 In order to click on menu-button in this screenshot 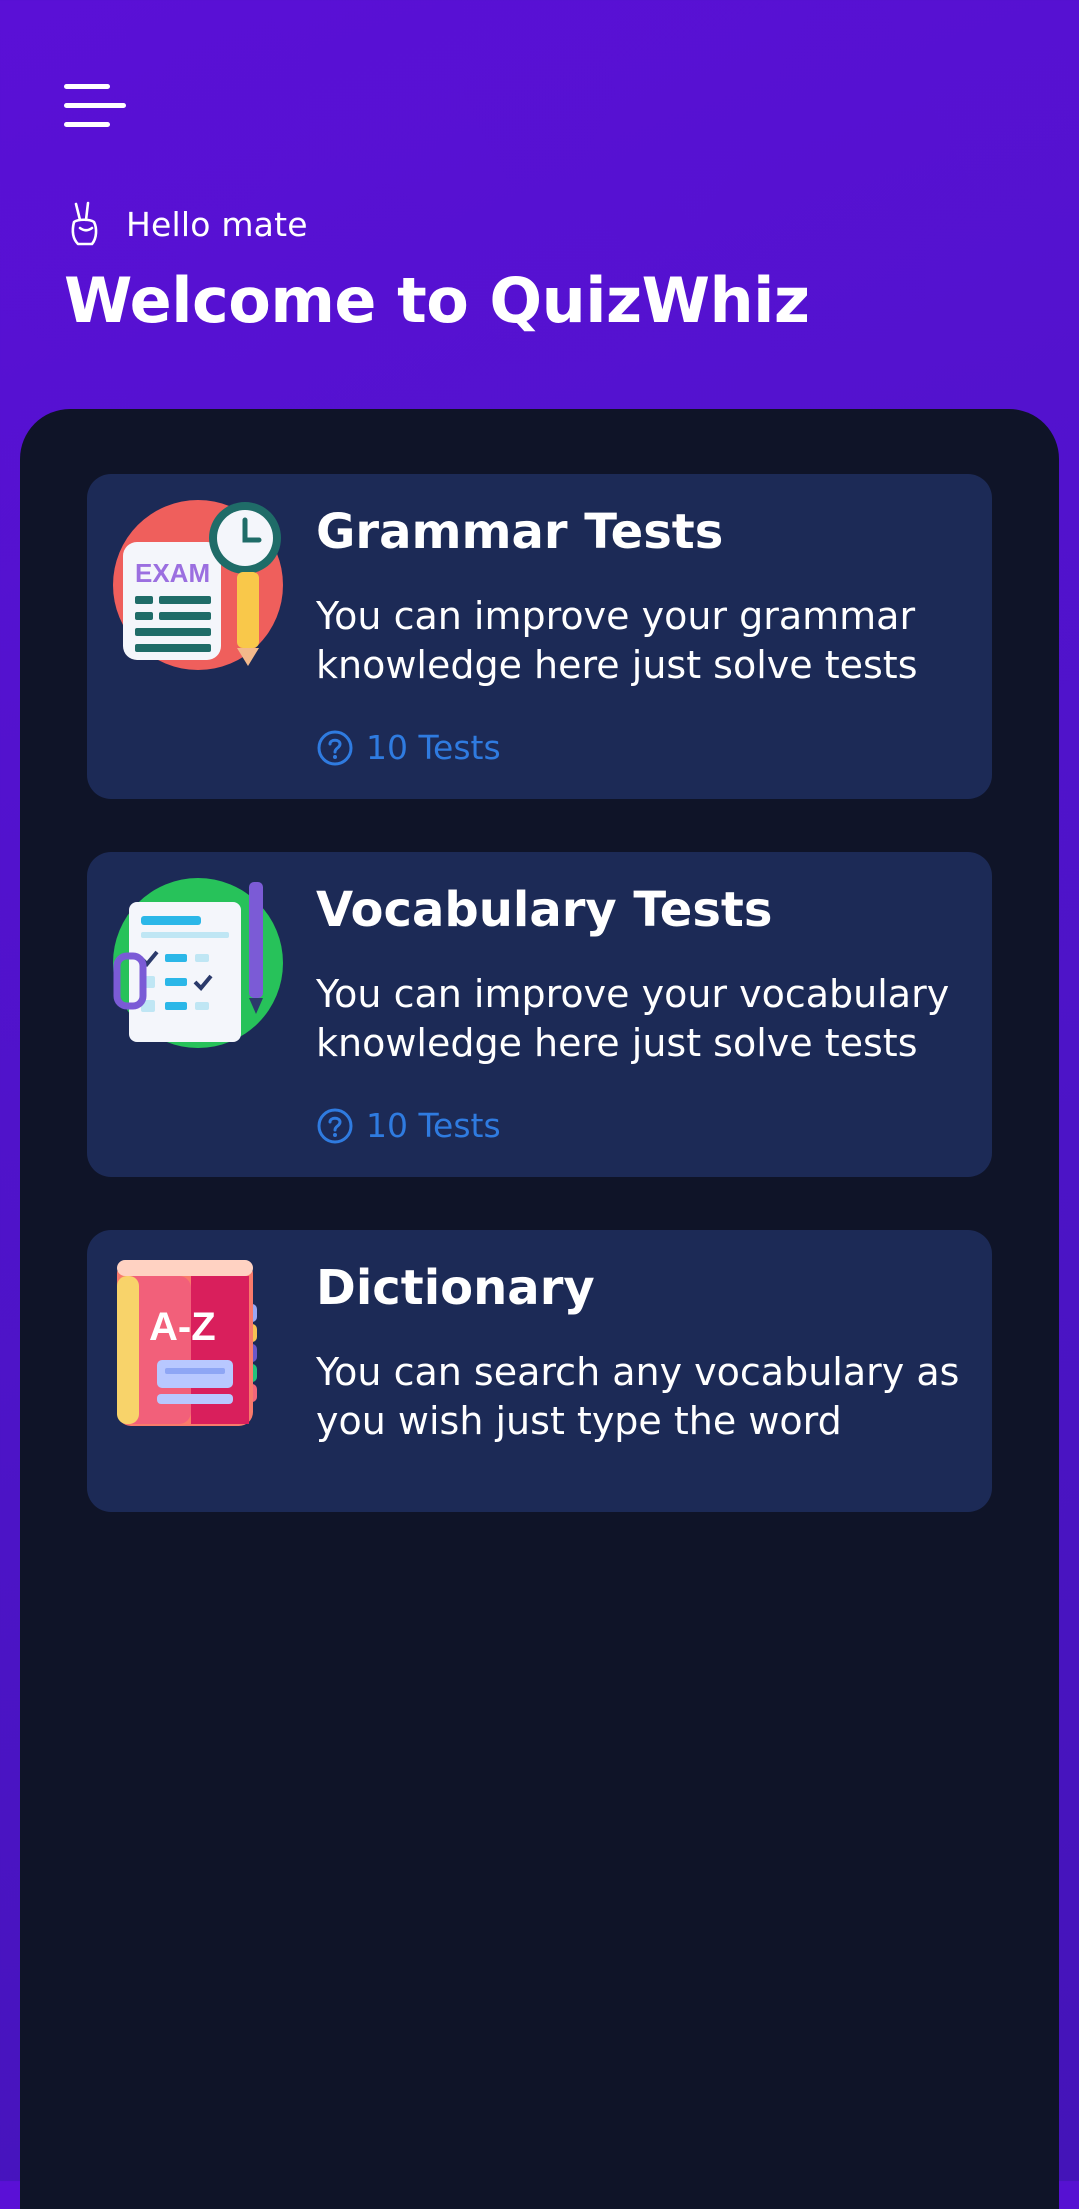, I will do `click(95, 107)`.